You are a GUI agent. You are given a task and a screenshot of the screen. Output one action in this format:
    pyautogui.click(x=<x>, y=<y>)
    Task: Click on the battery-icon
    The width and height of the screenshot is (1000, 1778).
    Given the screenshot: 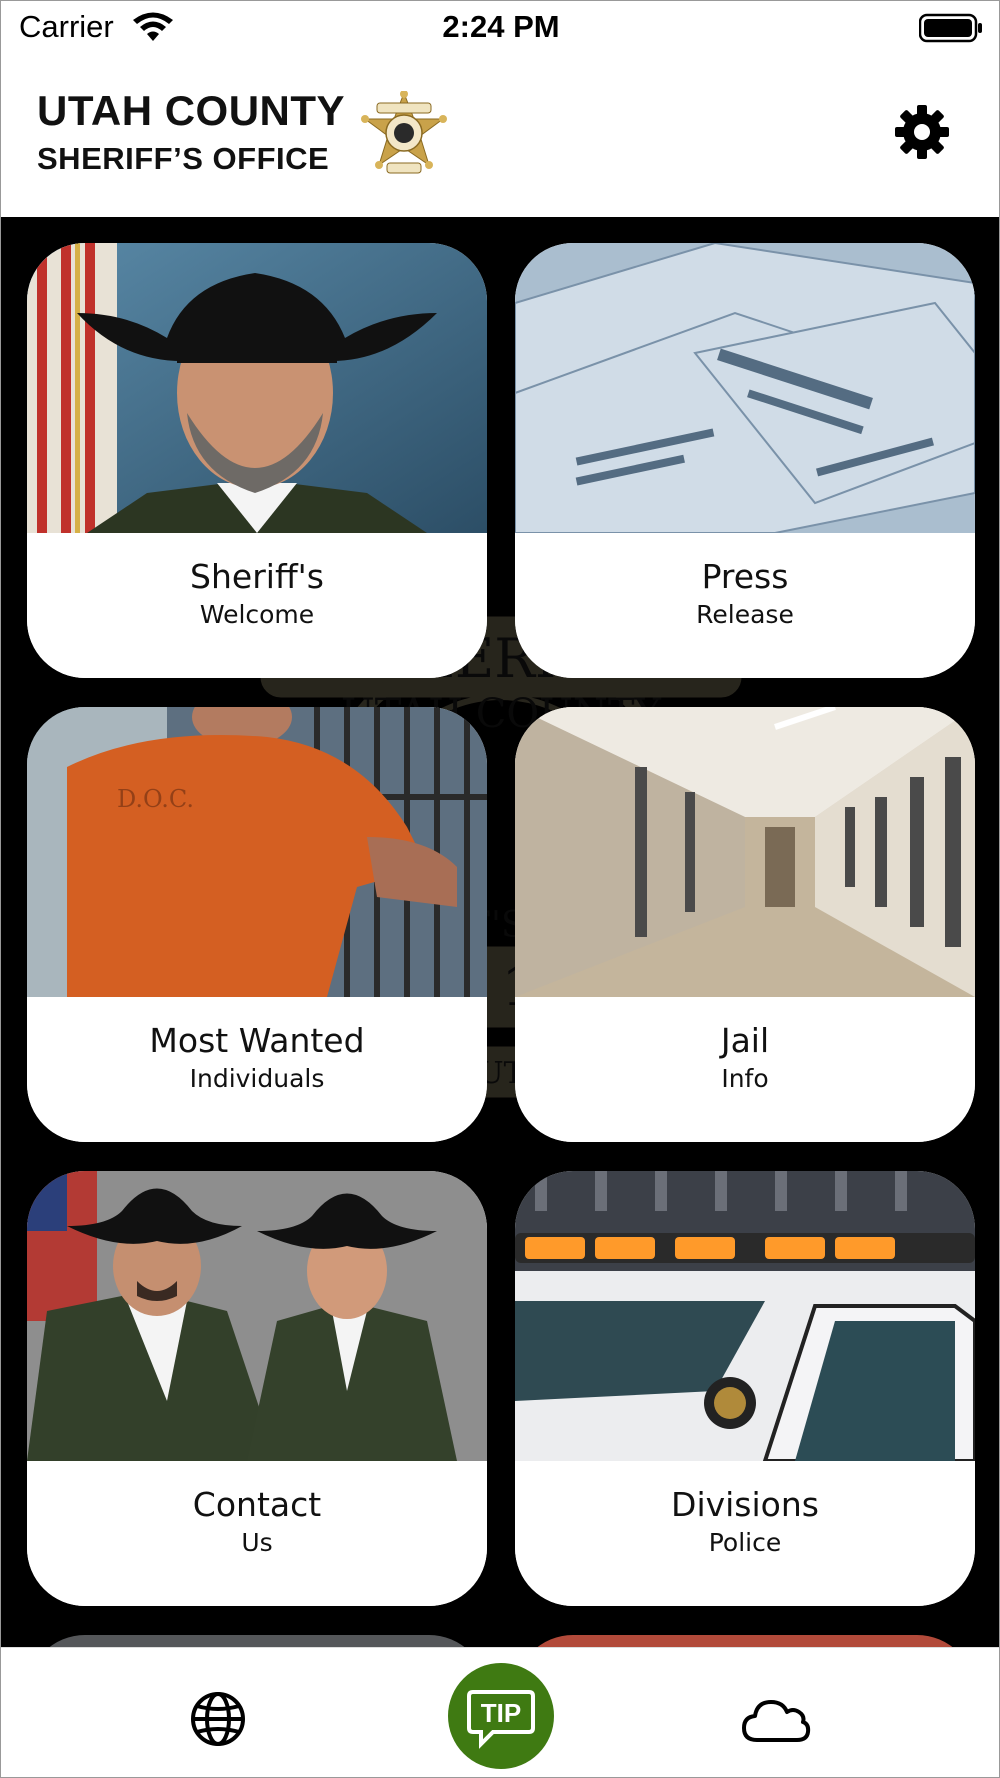 What is the action you would take?
    pyautogui.click(x=950, y=28)
    